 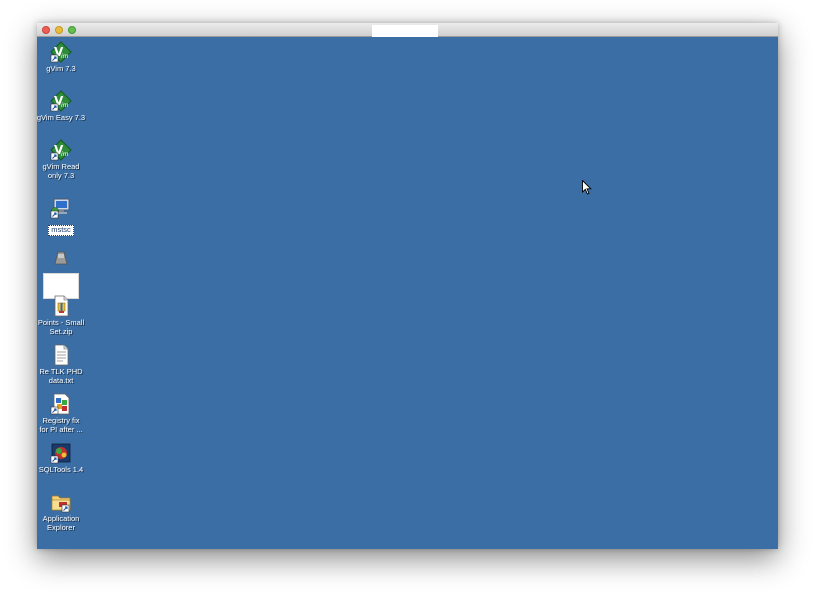 I want to click on desktop-icon-application-explorer: Application Explorer, so click(x=62, y=511).